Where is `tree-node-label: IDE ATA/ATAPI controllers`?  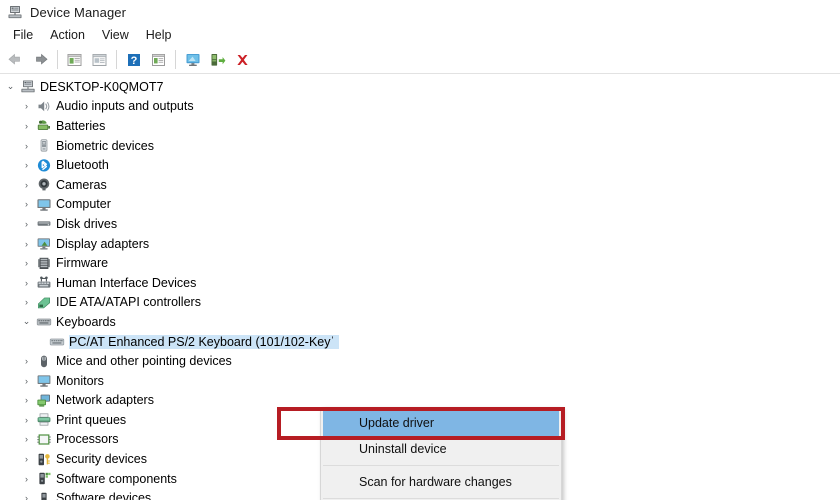
tree-node-label: IDE ATA/ATAPI controllers is located at coordinates (128, 302).